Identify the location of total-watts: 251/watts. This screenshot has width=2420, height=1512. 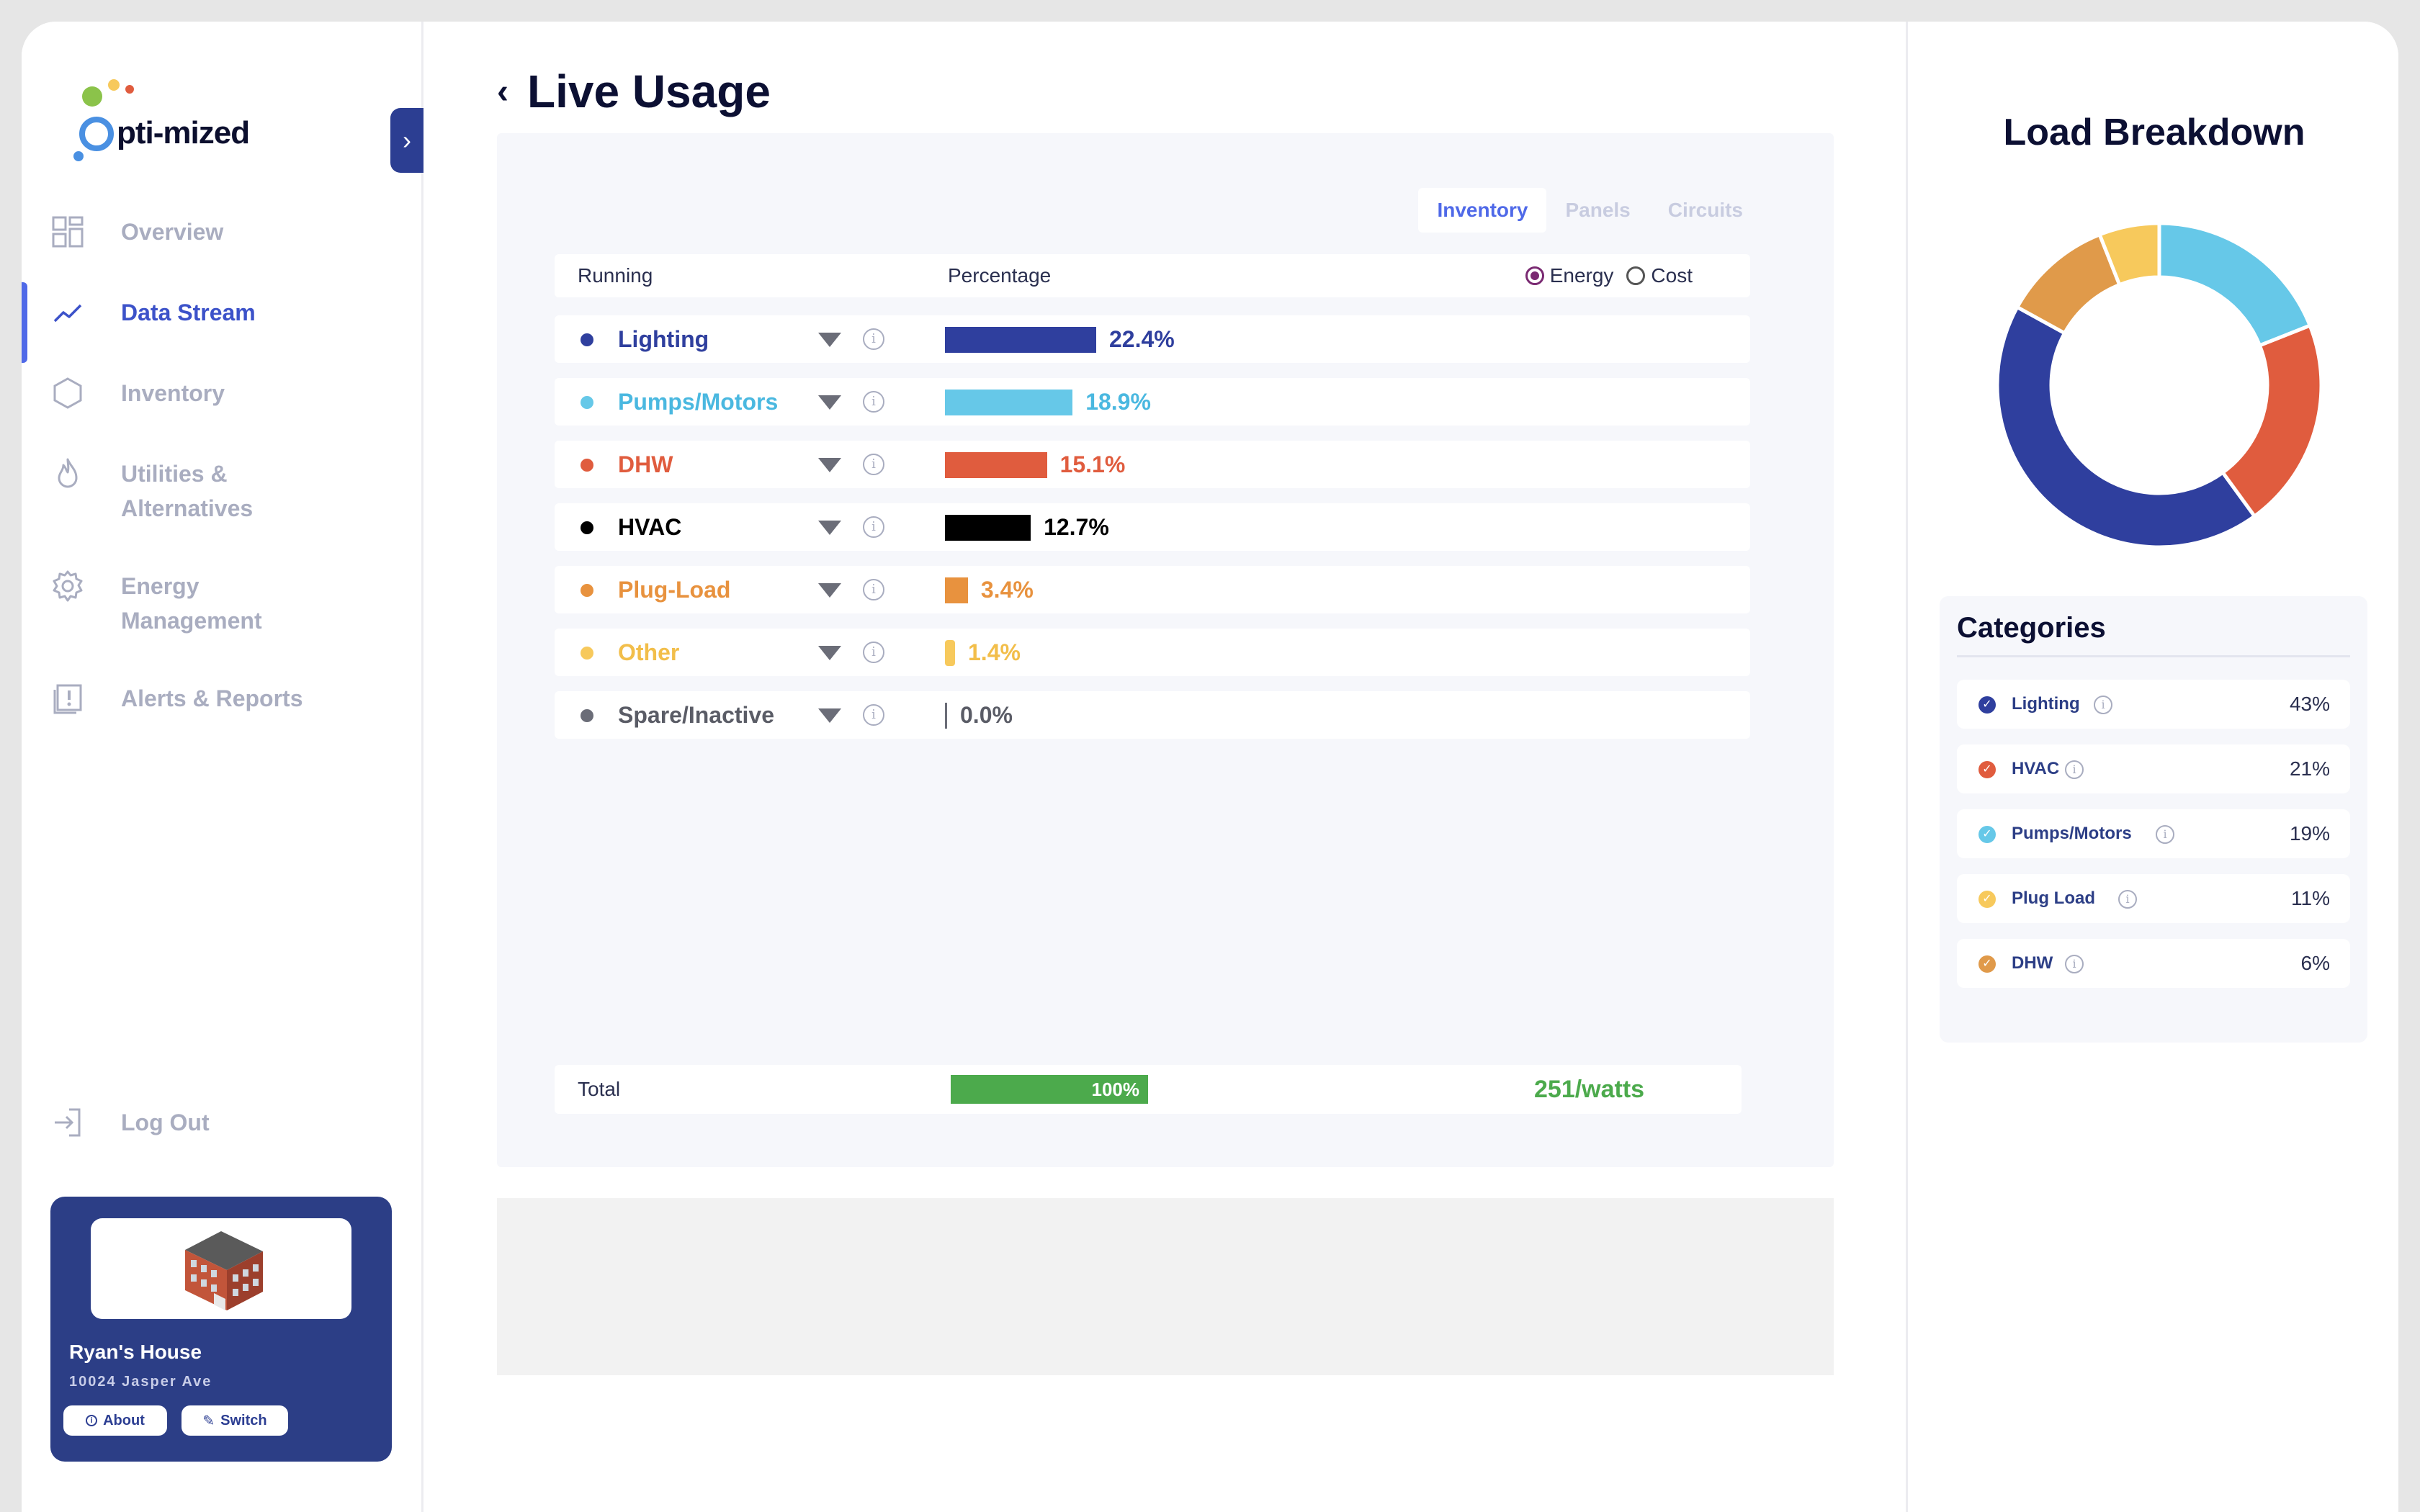
(1589, 1089).